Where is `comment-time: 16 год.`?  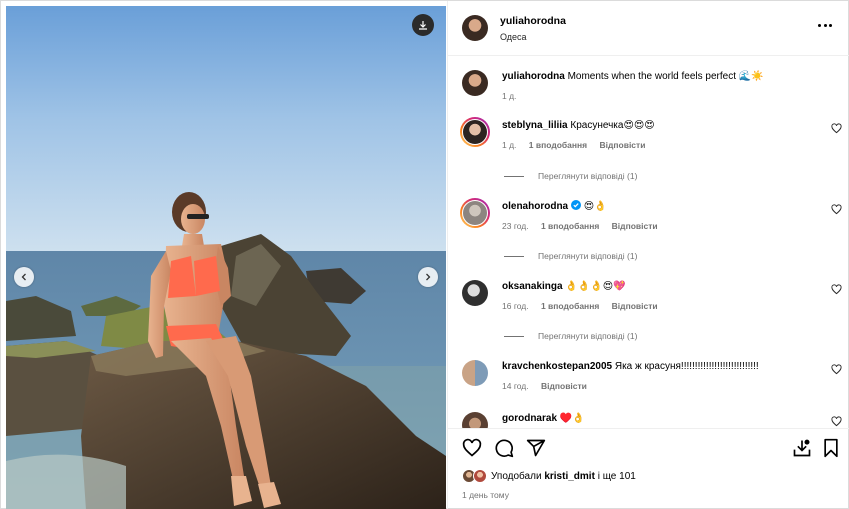 comment-time: 16 год. is located at coordinates (515, 306).